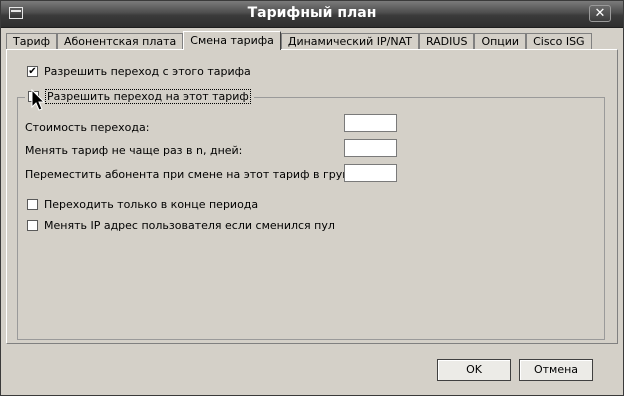  Describe the element at coordinates (32, 225) in the screenshot. I see `change-ip-checkbox` at that location.